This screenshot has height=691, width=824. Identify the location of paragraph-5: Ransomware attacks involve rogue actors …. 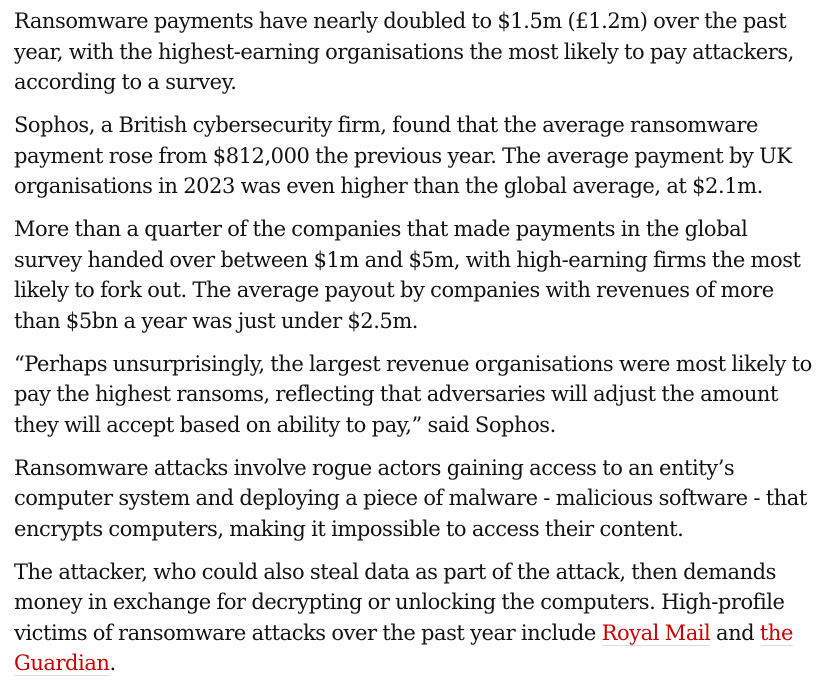
(410, 498).